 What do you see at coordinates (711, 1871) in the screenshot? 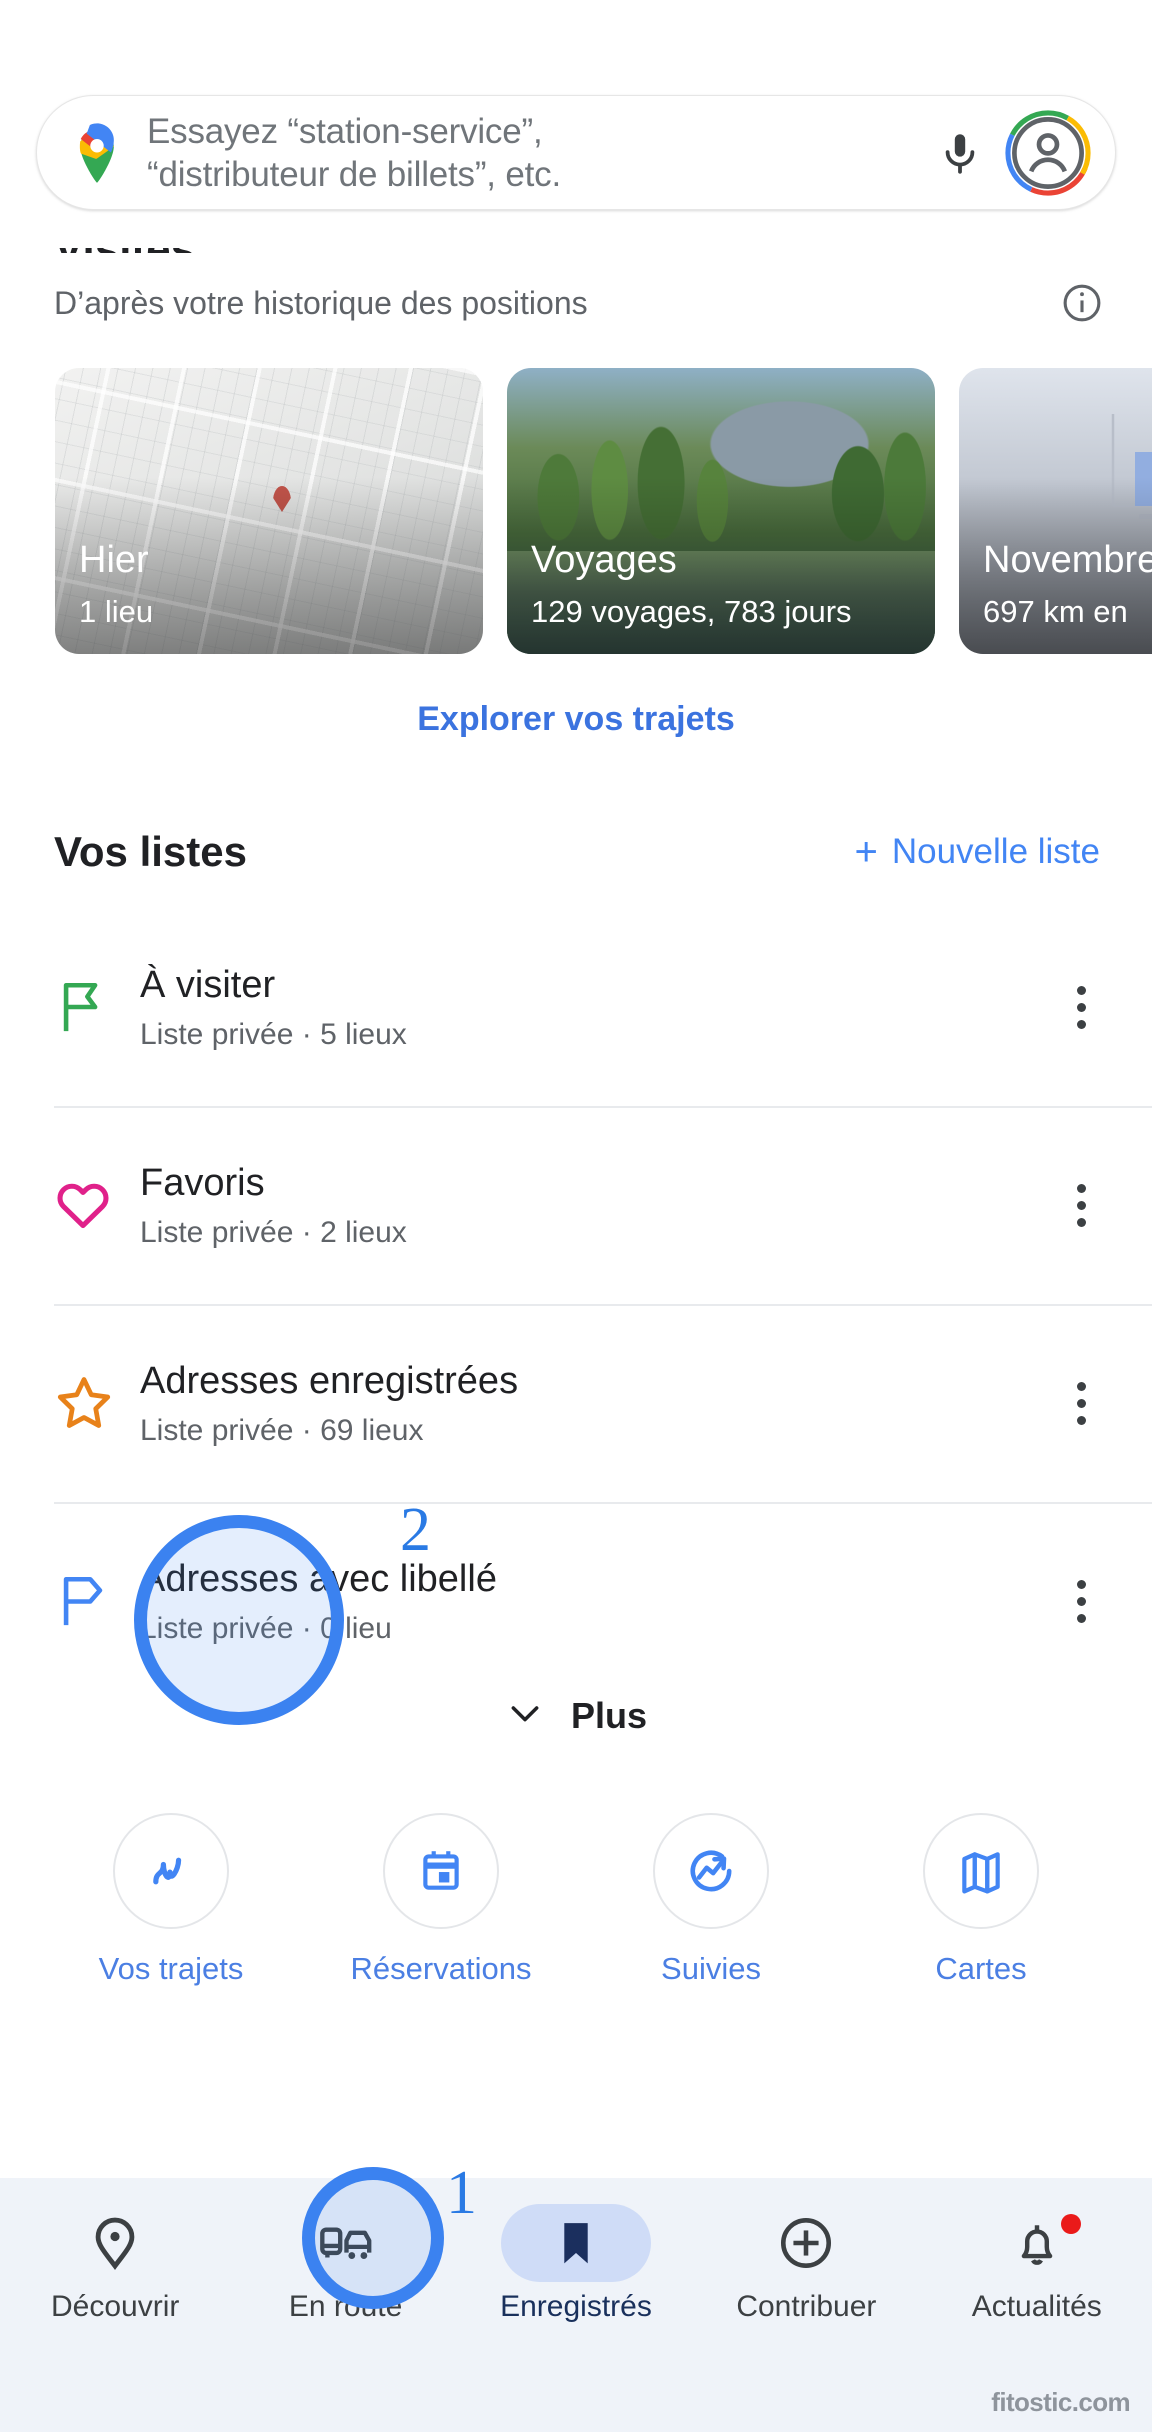
I see `trending-circle-icon` at bounding box center [711, 1871].